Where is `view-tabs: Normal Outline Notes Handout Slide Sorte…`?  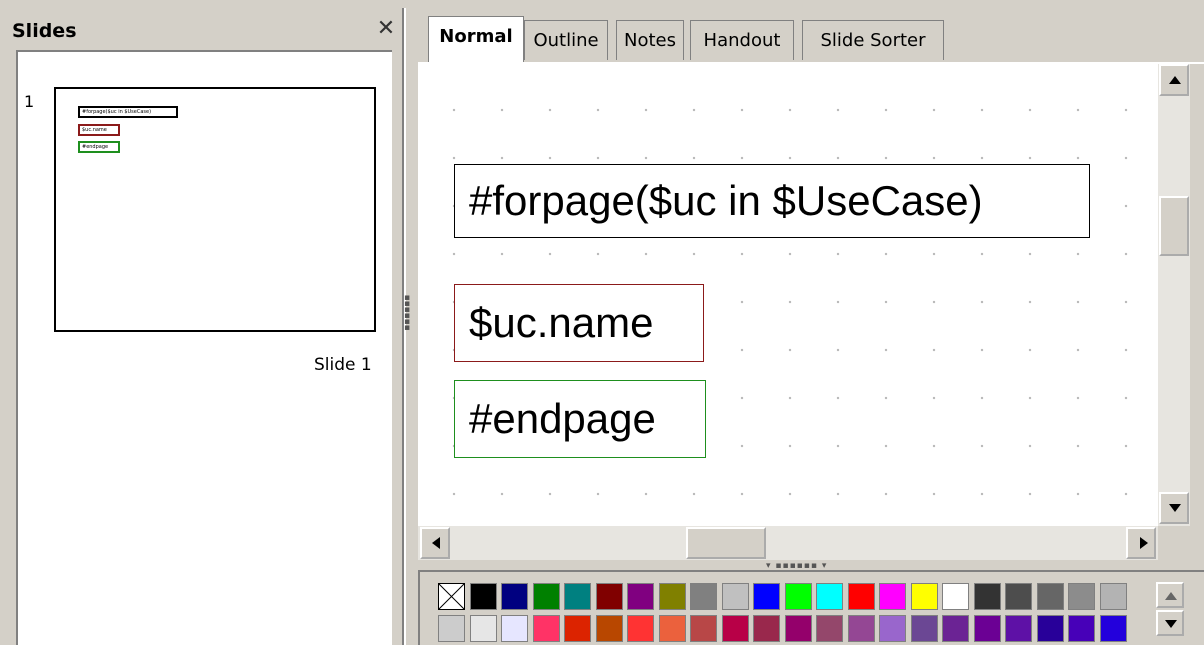
view-tabs: Normal Outline Notes Handout Slide Sorte… is located at coordinates (811, 32).